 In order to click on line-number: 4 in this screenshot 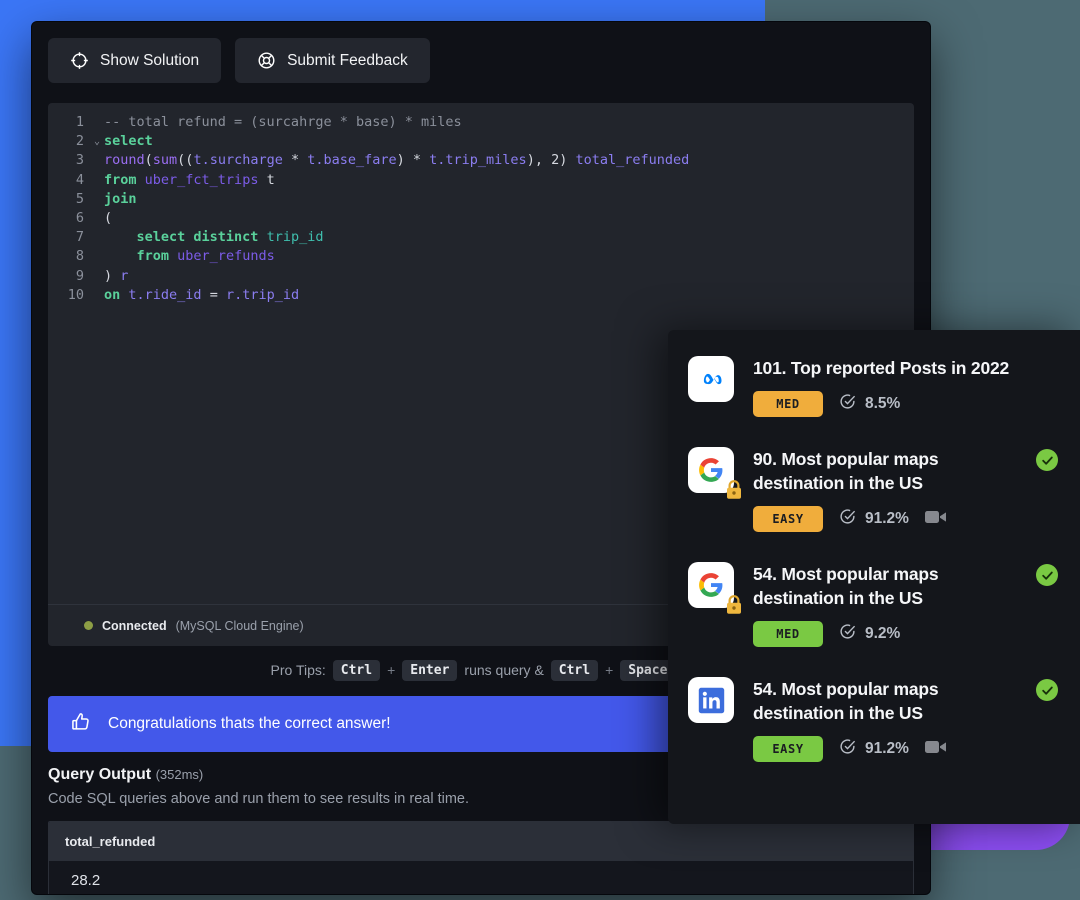, I will do `click(79, 179)`.